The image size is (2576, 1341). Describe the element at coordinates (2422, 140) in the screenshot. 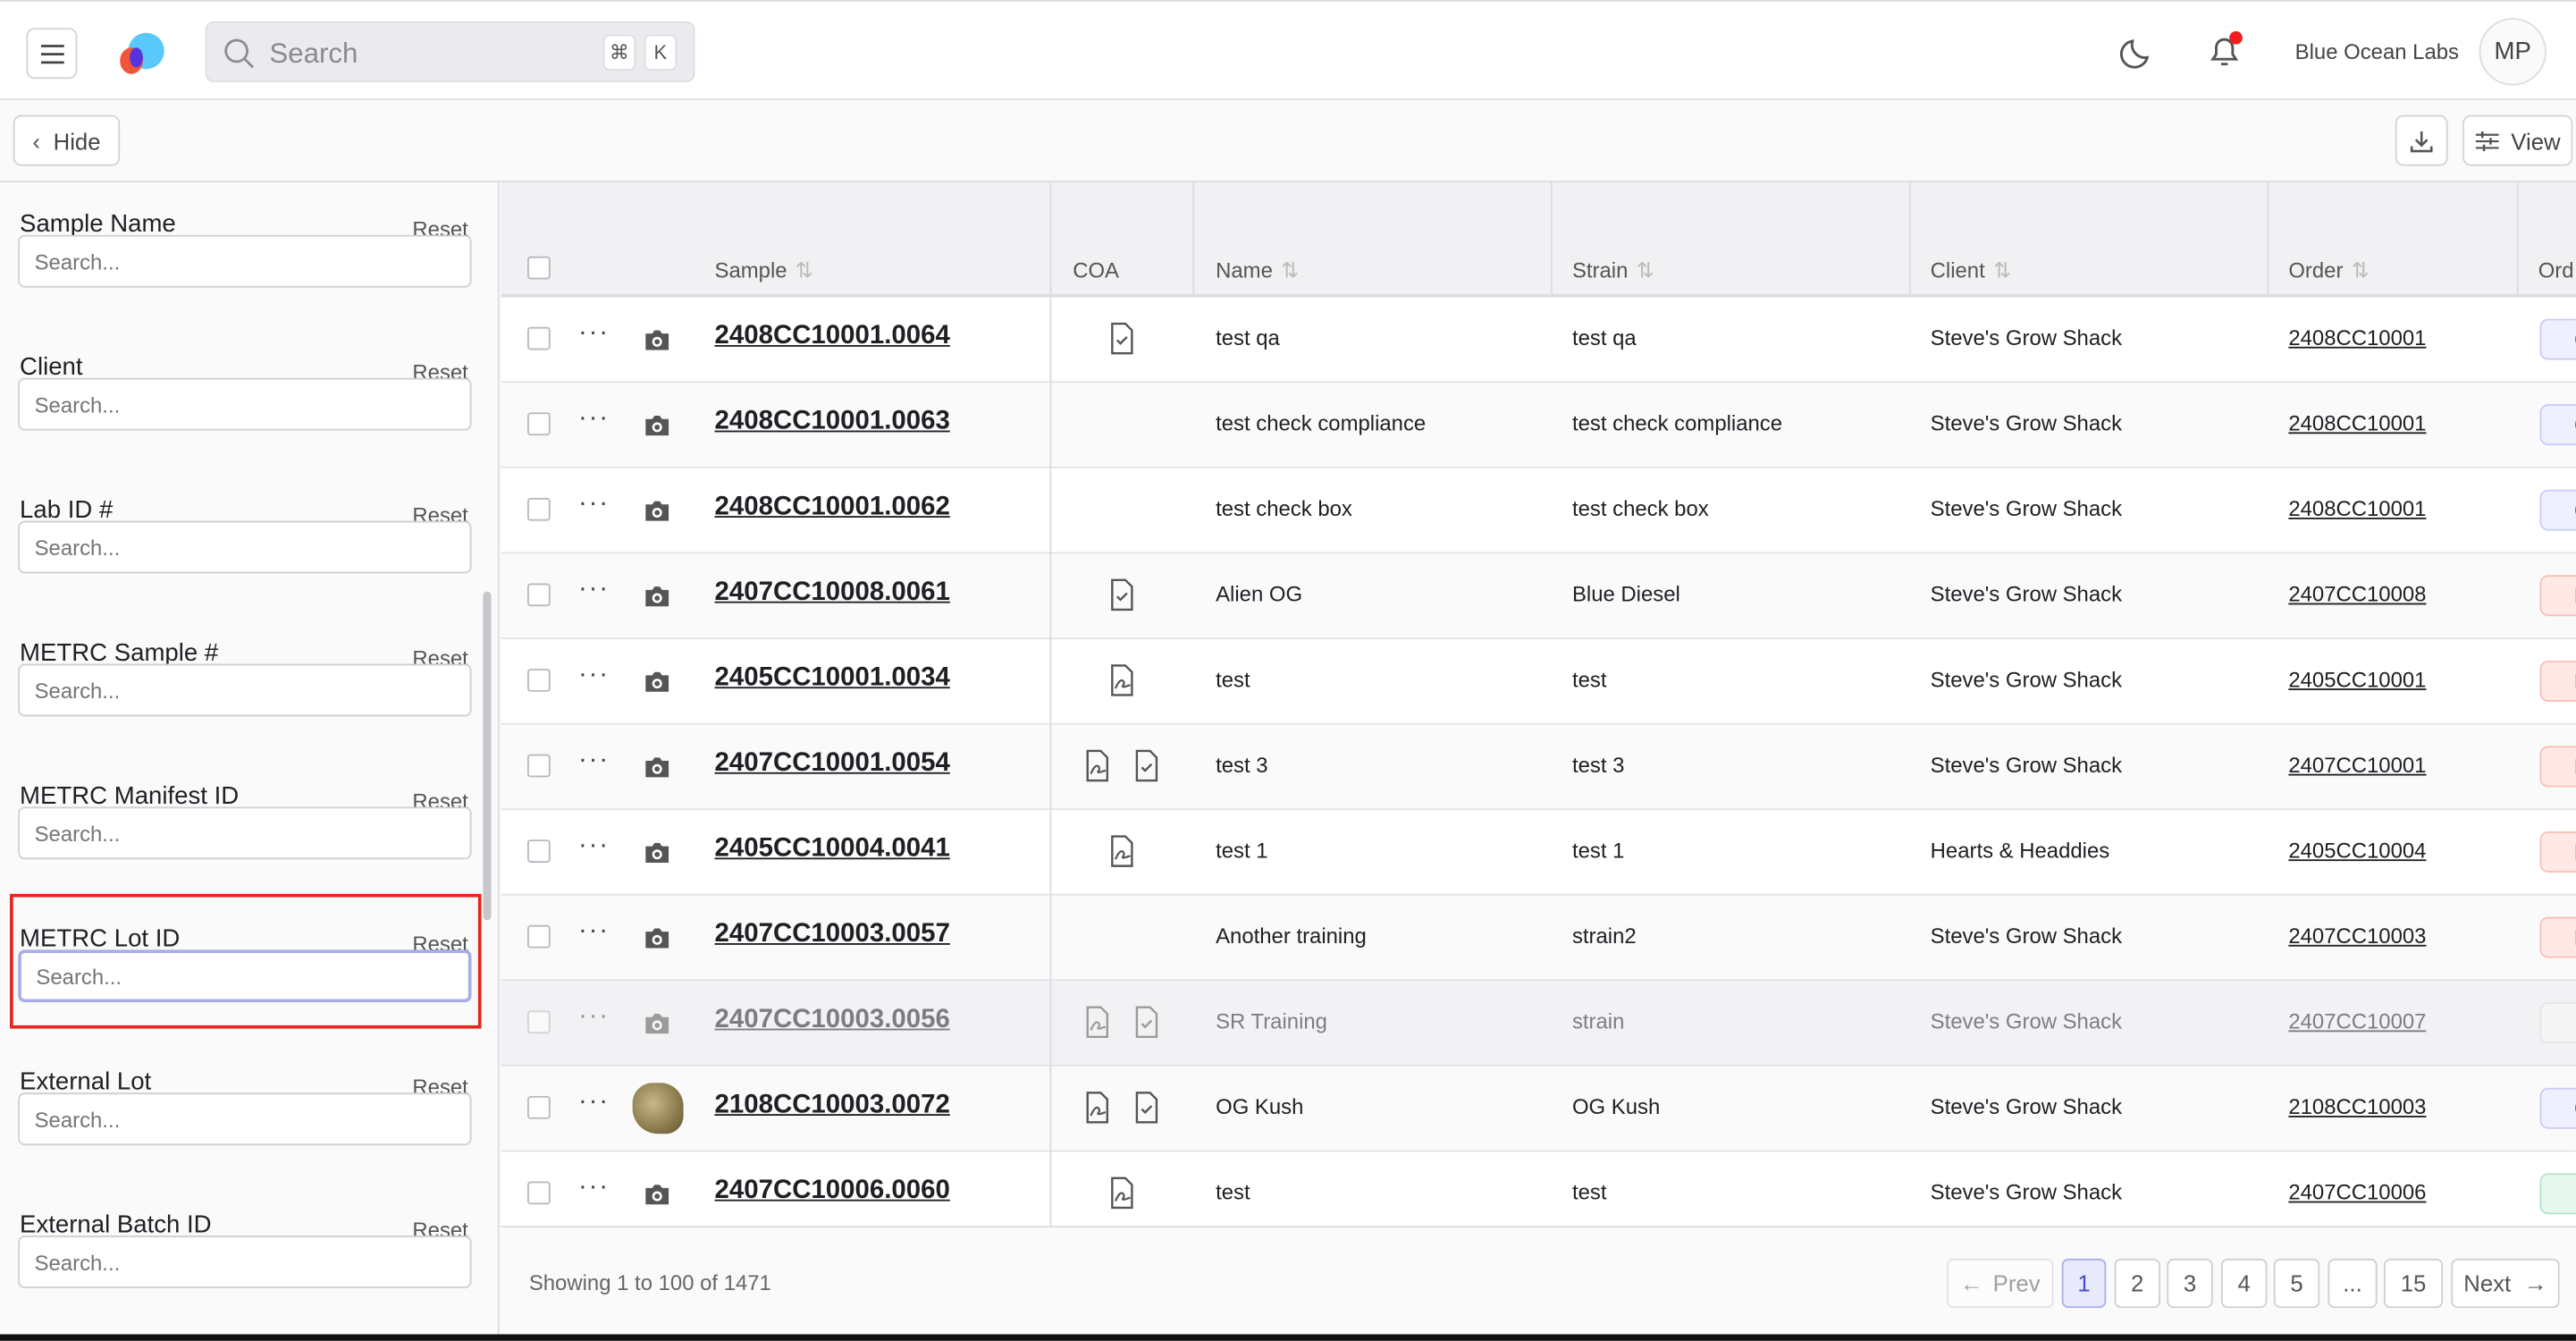

I see `download-button` at that location.